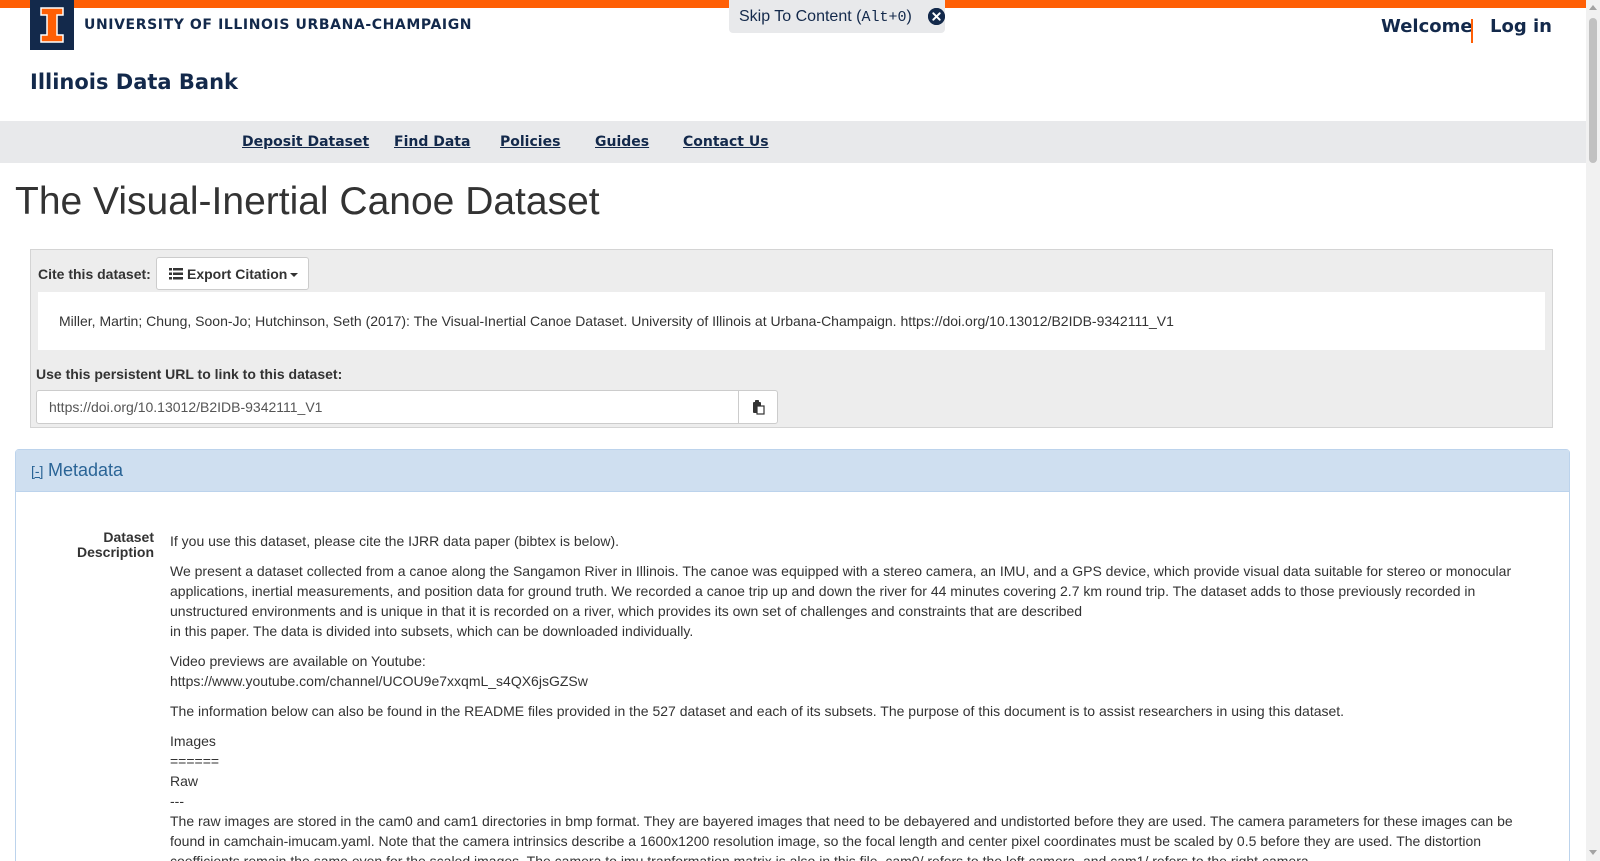 The image size is (1600, 861). What do you see at coordinates (52, 25) in the screenshot?
I see `university-logo-icon` at bounding box center [52, 25].